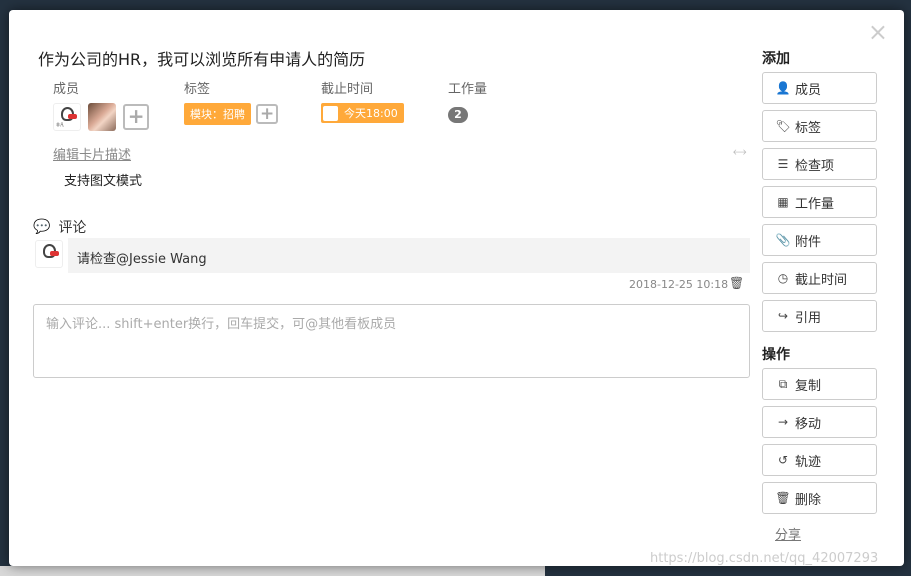 The width and height of the screenshot is (911, 576). What do you see at coordinates (272, 571) in the screenshot?
I see `background-board-strip` at bounding box center [272, 571].